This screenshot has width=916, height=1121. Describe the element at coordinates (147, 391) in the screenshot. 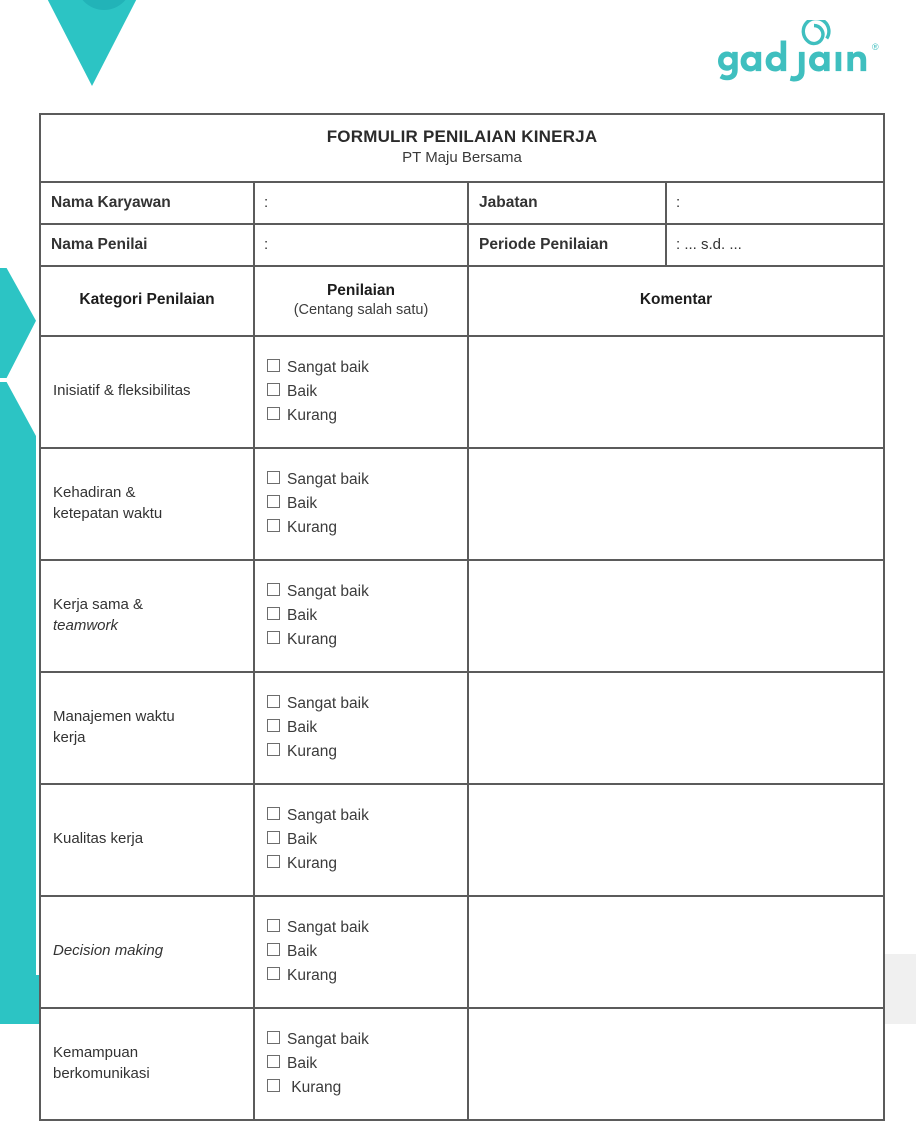

I see `criteria-label-0: Inisiatif & fleksibilitas` at that location.